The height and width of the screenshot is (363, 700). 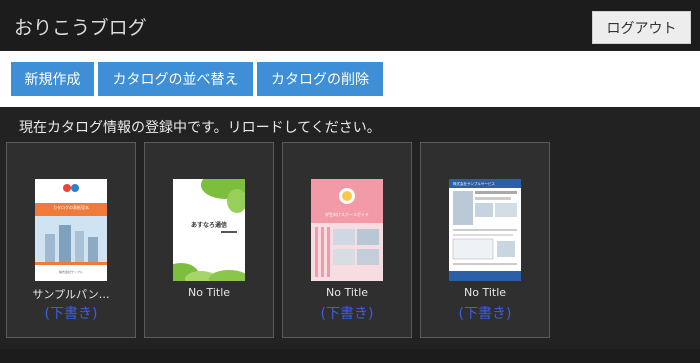 I want to click on catalog-card-3: 学生向けスクールガイド No Title (下書き), so click(x=347, y=240).